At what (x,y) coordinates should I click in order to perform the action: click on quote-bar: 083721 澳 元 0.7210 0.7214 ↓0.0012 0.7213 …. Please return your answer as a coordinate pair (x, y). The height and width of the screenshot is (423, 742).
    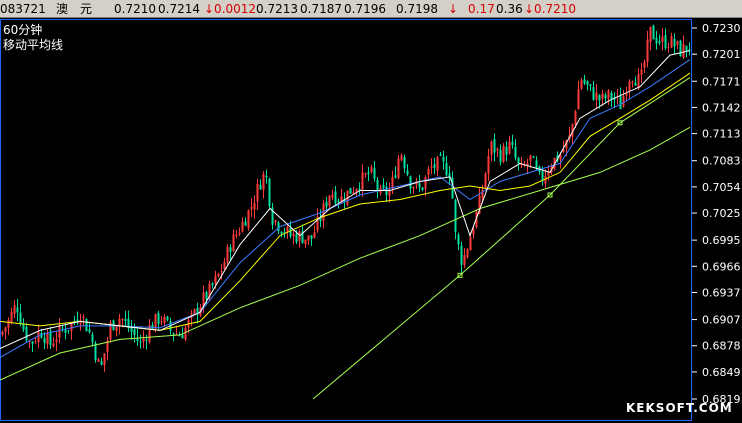
    Looking at the image, I should click on (371, 9).